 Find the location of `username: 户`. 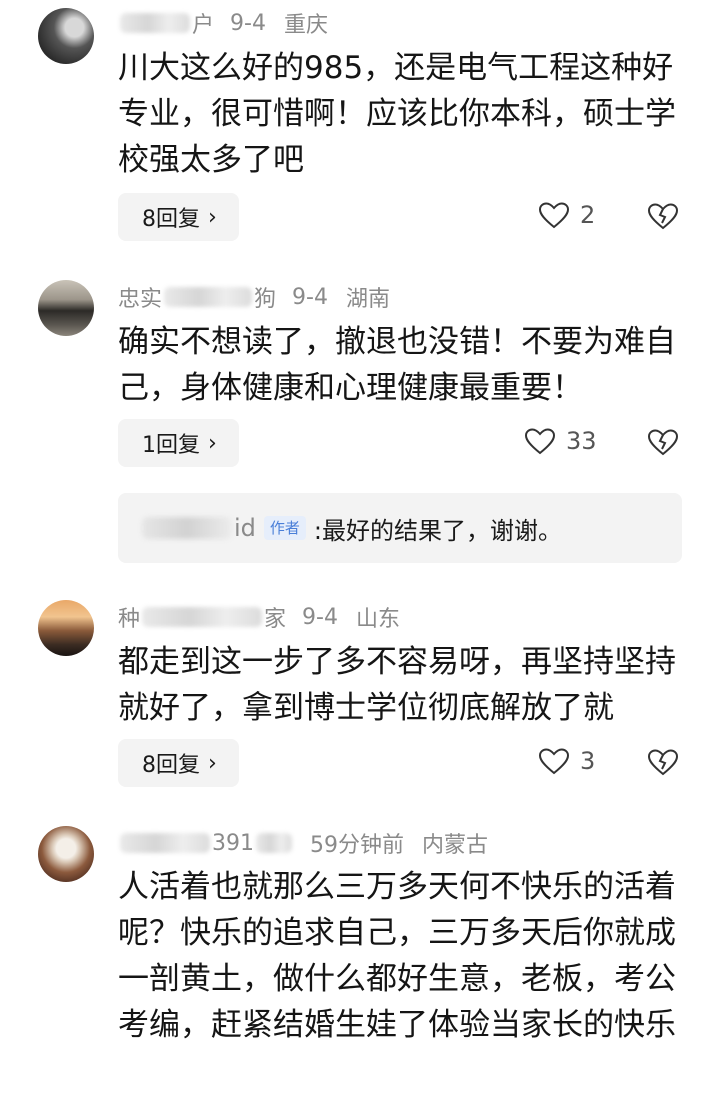

username: 户 is located at coordinates (203, 23).